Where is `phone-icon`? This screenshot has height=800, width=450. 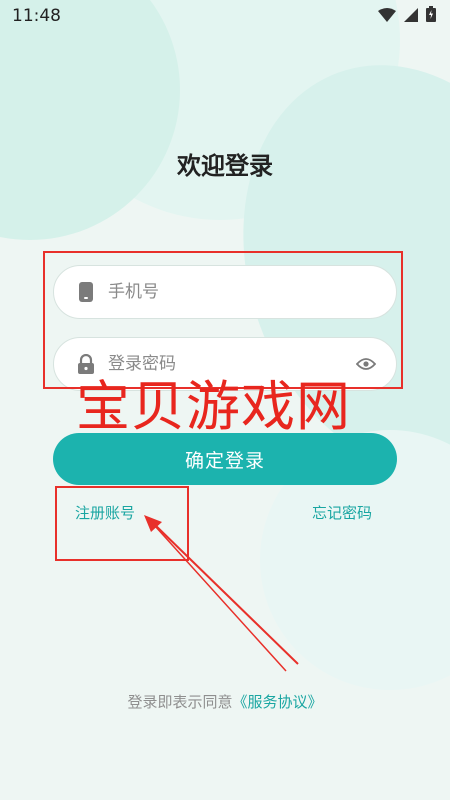
phone-icon is located at coordinates (86, 292).